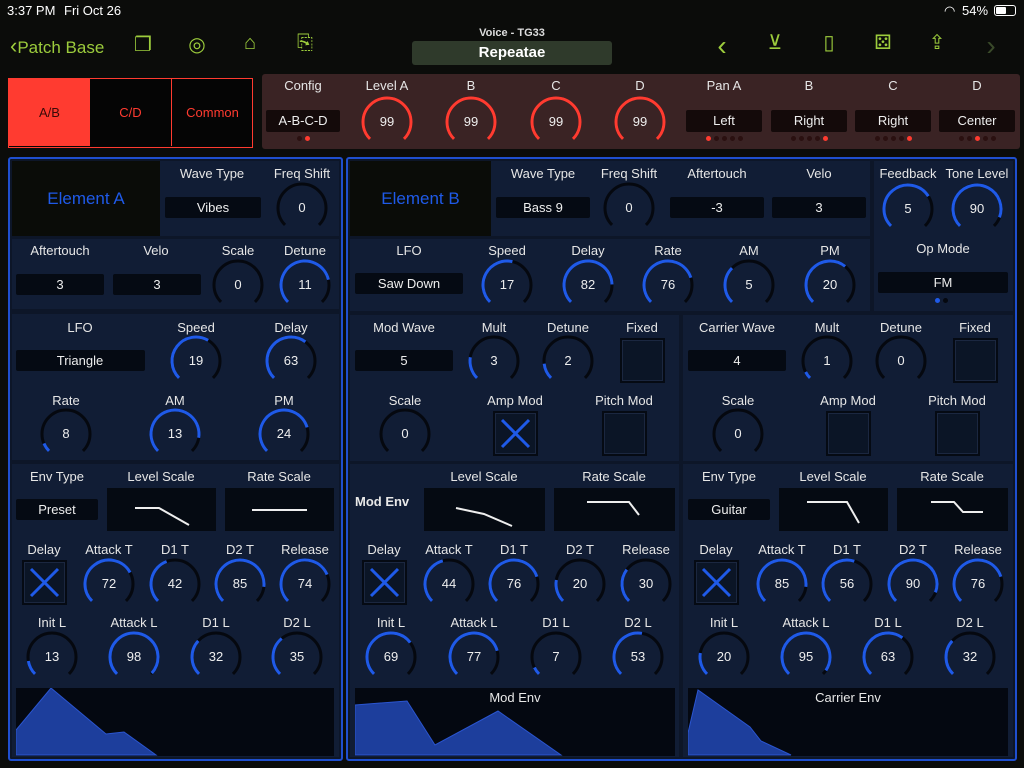 The height and width of the screenshot is (768, 1024). What do you see at coordinates (87, 722) in the screenshot?
I see `envelope-shape` at bounding box center [87, 722].